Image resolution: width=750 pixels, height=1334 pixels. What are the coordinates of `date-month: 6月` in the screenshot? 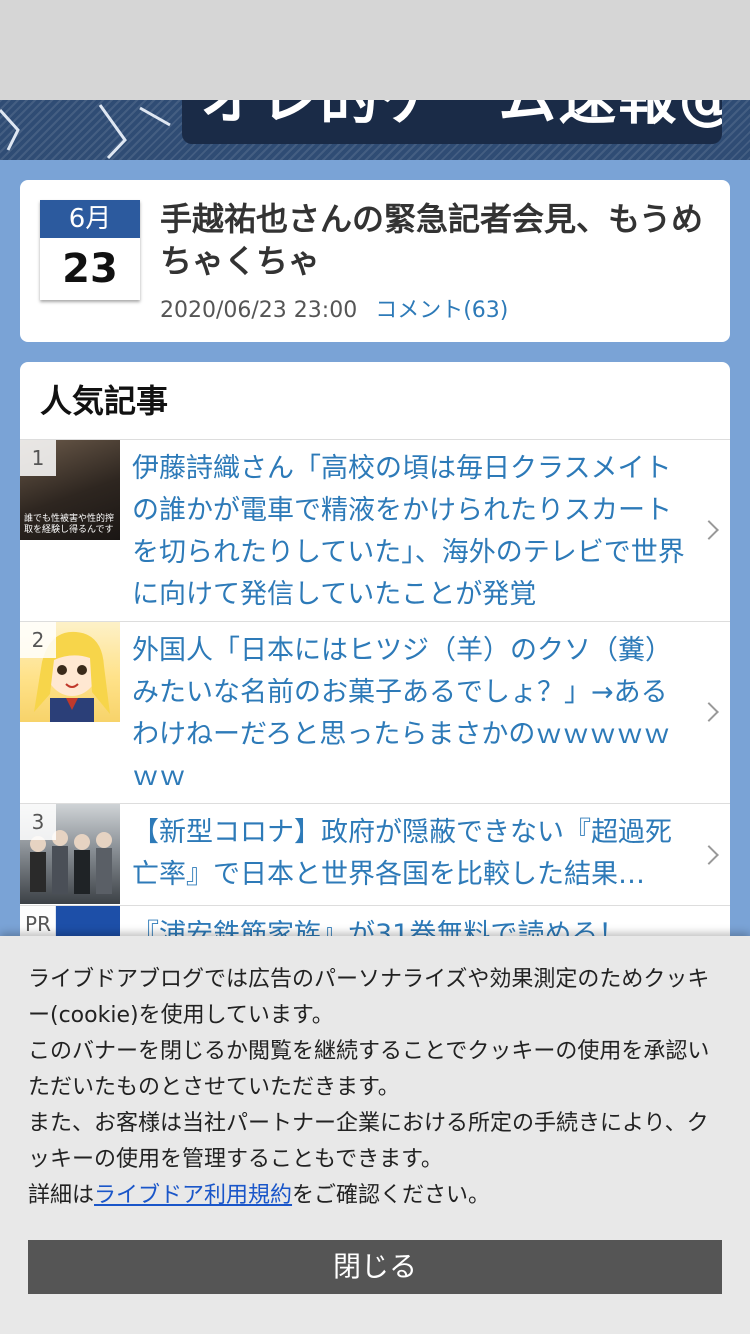 It's located at (90, 219).